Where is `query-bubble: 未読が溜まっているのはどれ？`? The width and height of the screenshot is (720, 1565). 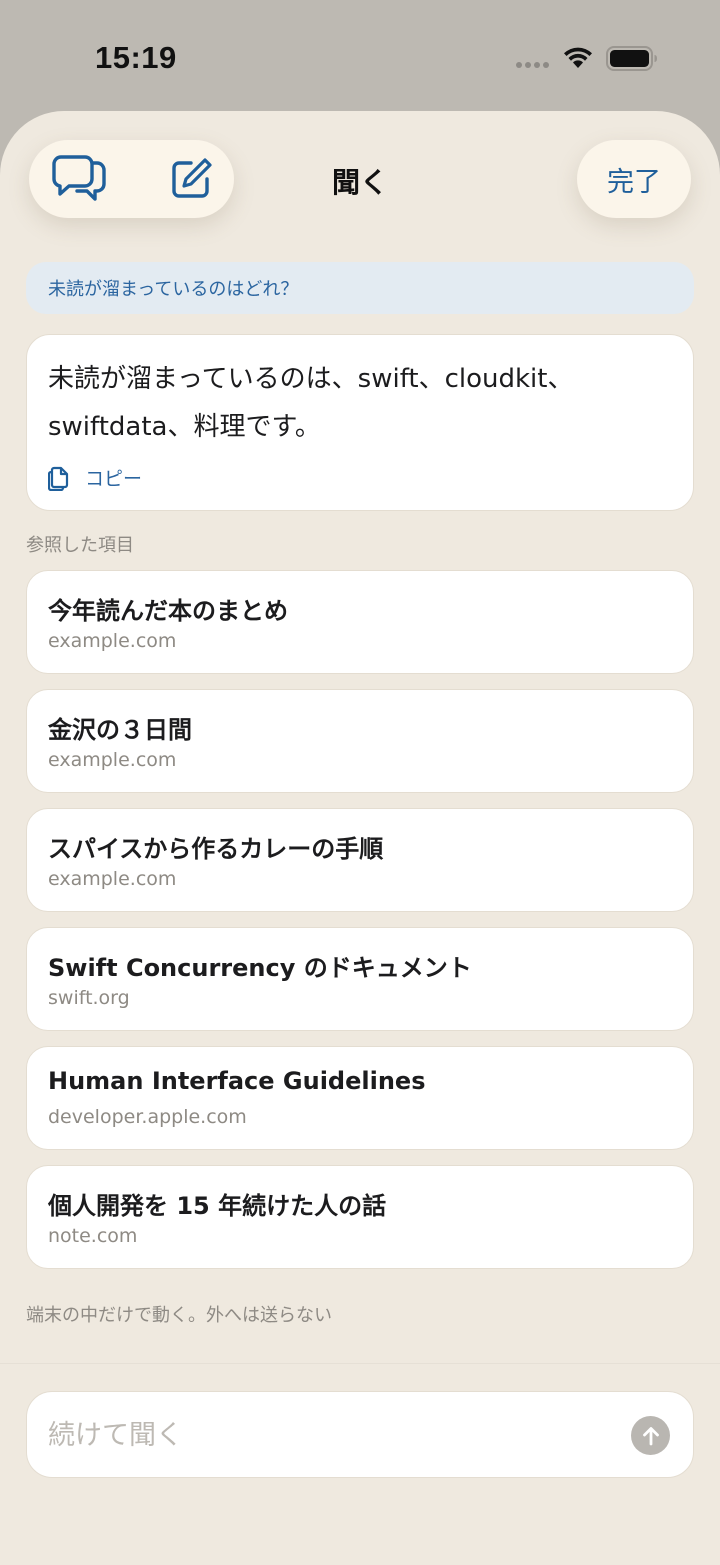
query-bubble: 未読が溜まっているのはどれ？ is located at coordinates (360, 288).